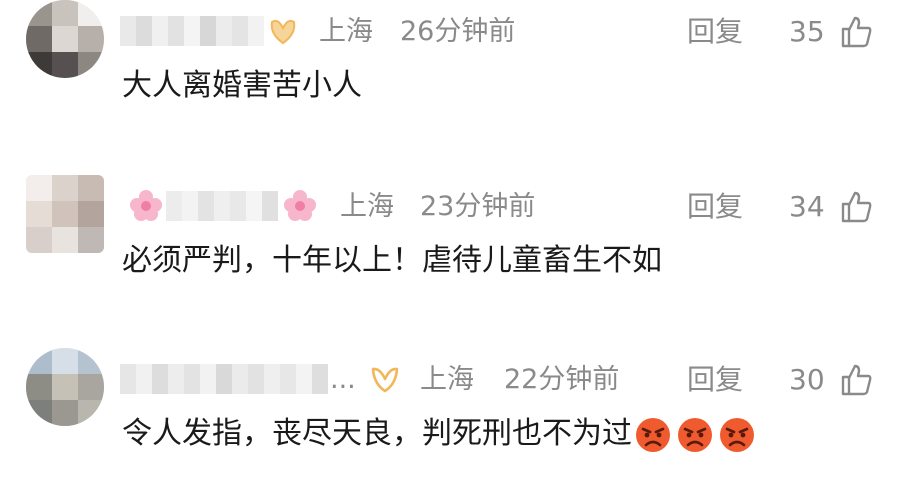 This screenshot has height=478, width=900. What do you see at coordinates (807, 379) in the screenshot?
I see `like-count: 30` at bounding box center [807, 379].